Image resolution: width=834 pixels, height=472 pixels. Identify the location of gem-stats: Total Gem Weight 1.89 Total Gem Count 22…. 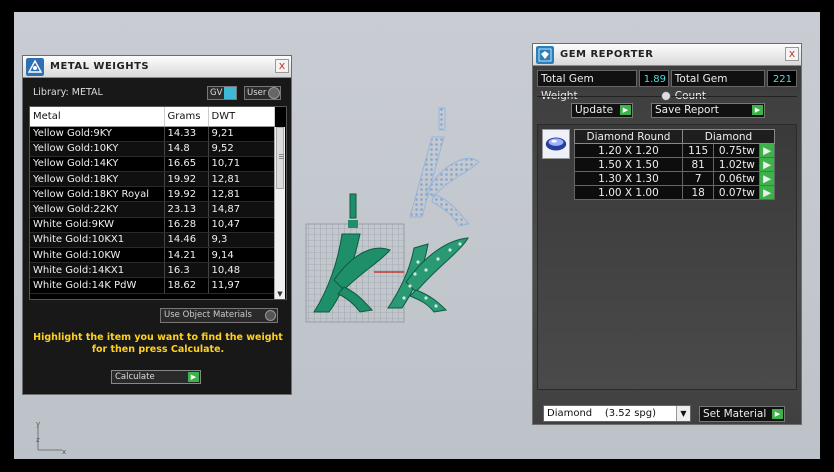
(667, 86).